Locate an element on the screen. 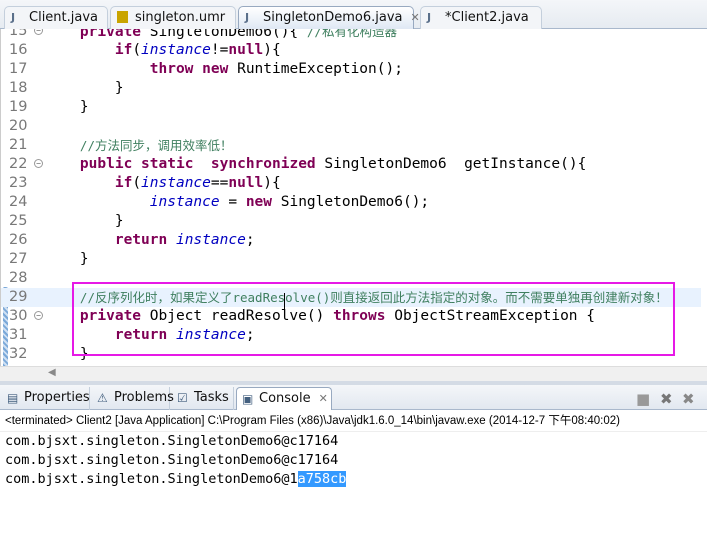 The width and height of the screenshot is (707, 536). line-number: 25 is located at coordinates (18, 221).